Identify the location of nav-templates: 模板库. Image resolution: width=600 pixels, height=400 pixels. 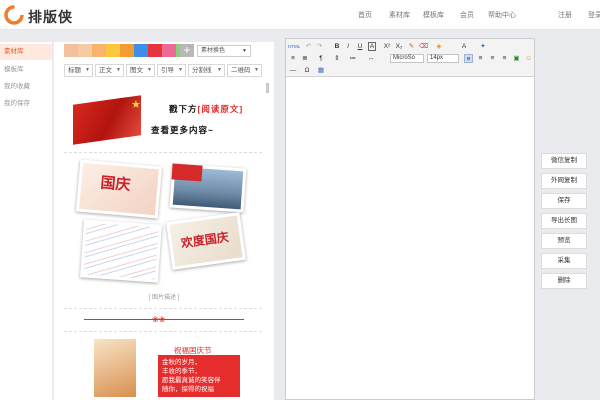
(433, 15).